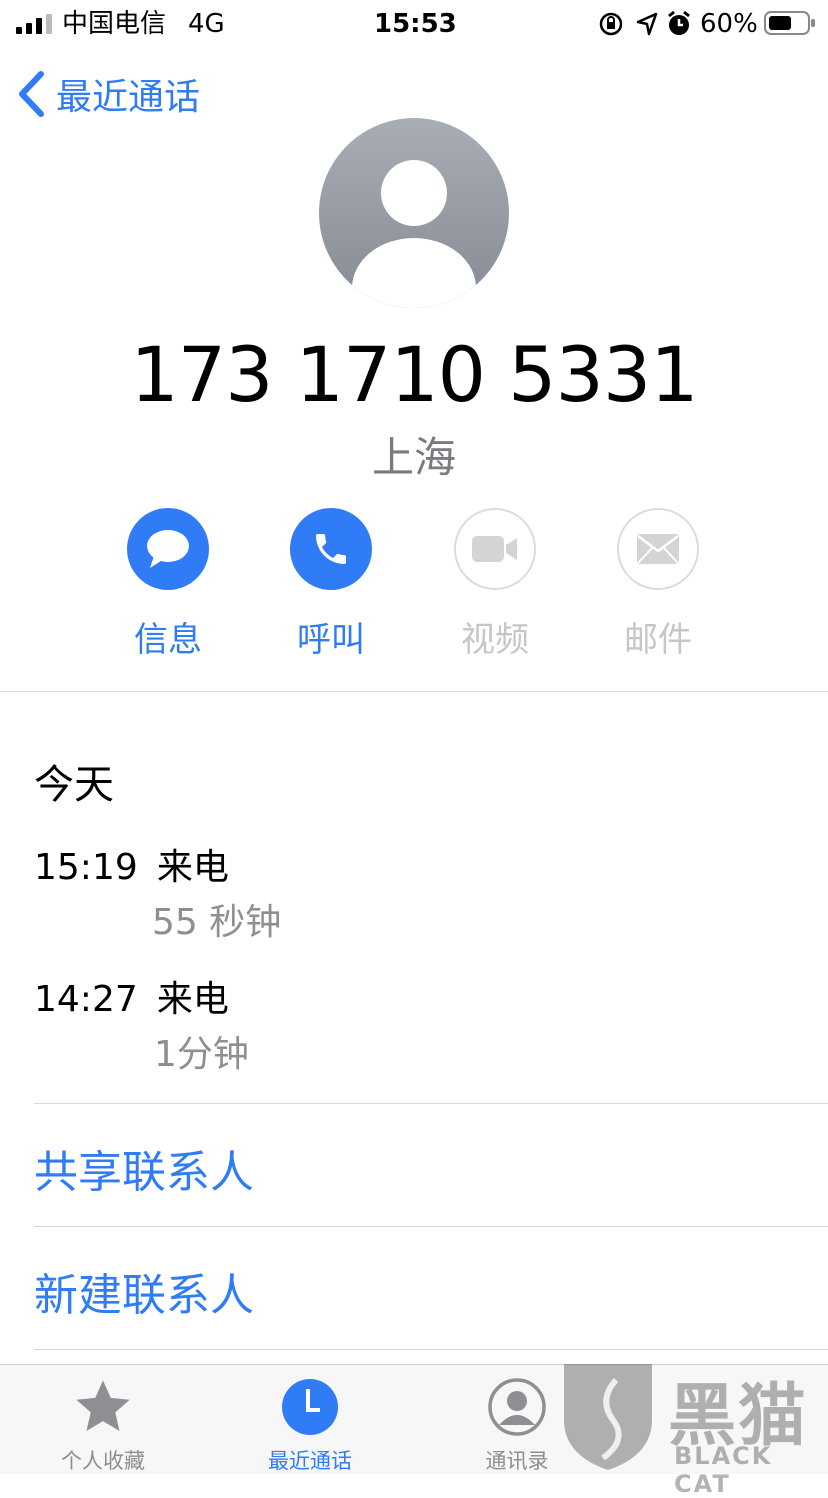 The width and height of the screenshot is (828, 1498). I want to click on header-divider, so click(414, 691).